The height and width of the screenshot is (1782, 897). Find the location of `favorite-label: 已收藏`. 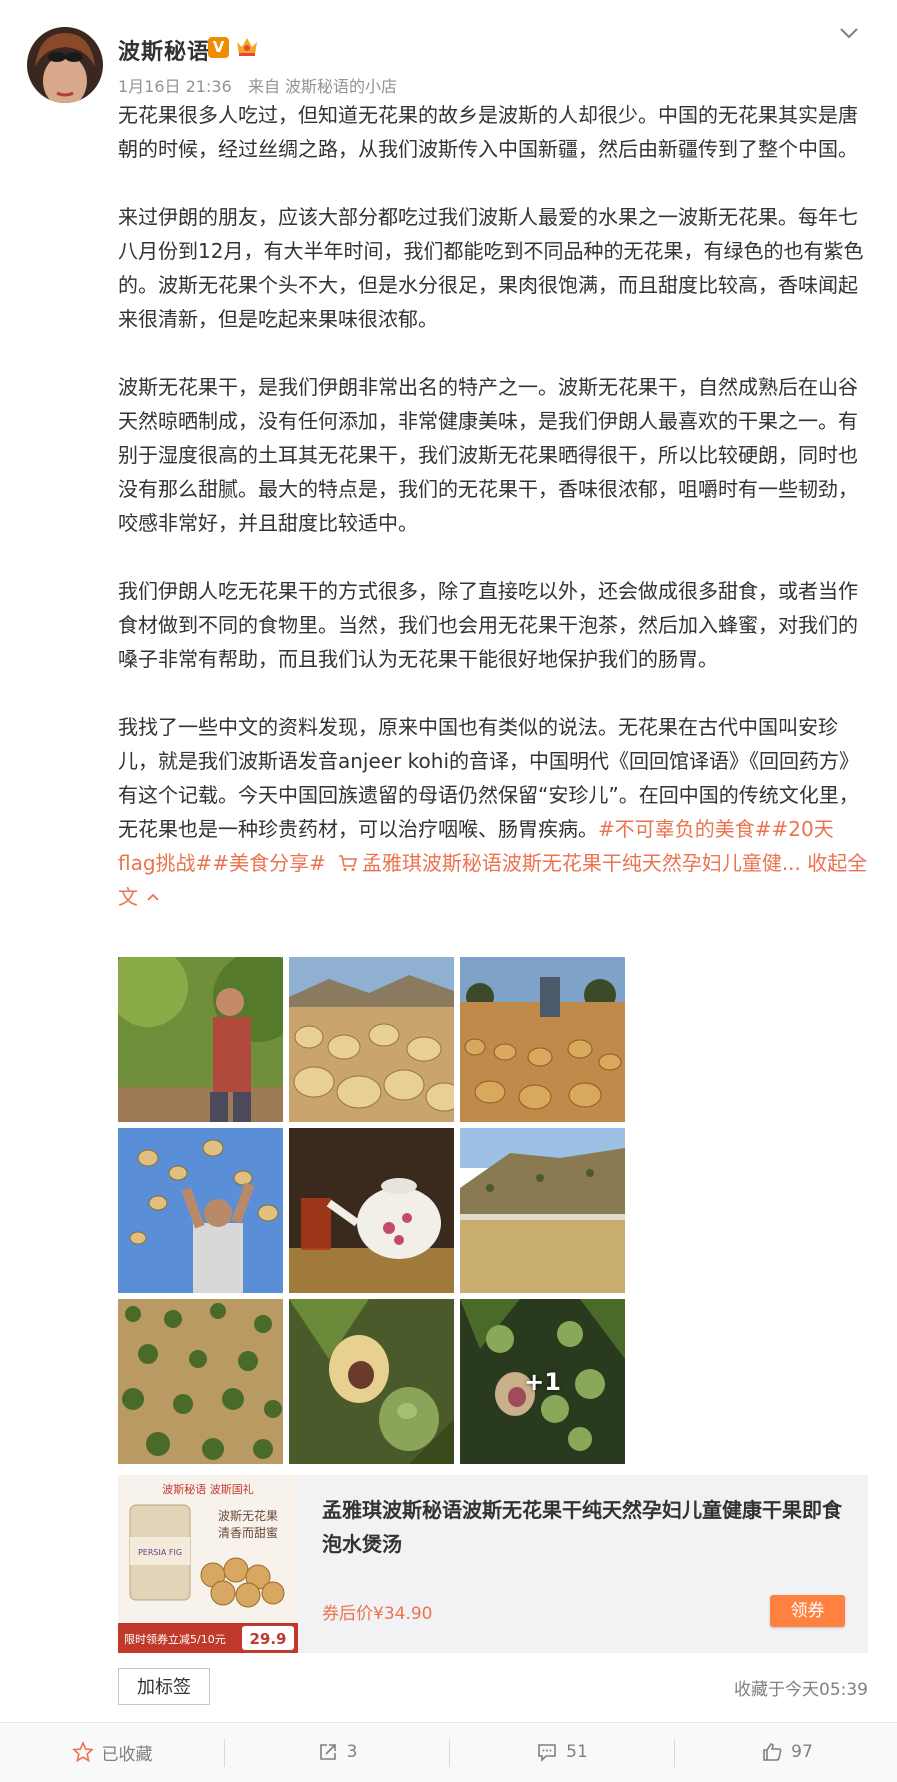

favorite-label: 已收藏 is located at coordinates (127, 1754).